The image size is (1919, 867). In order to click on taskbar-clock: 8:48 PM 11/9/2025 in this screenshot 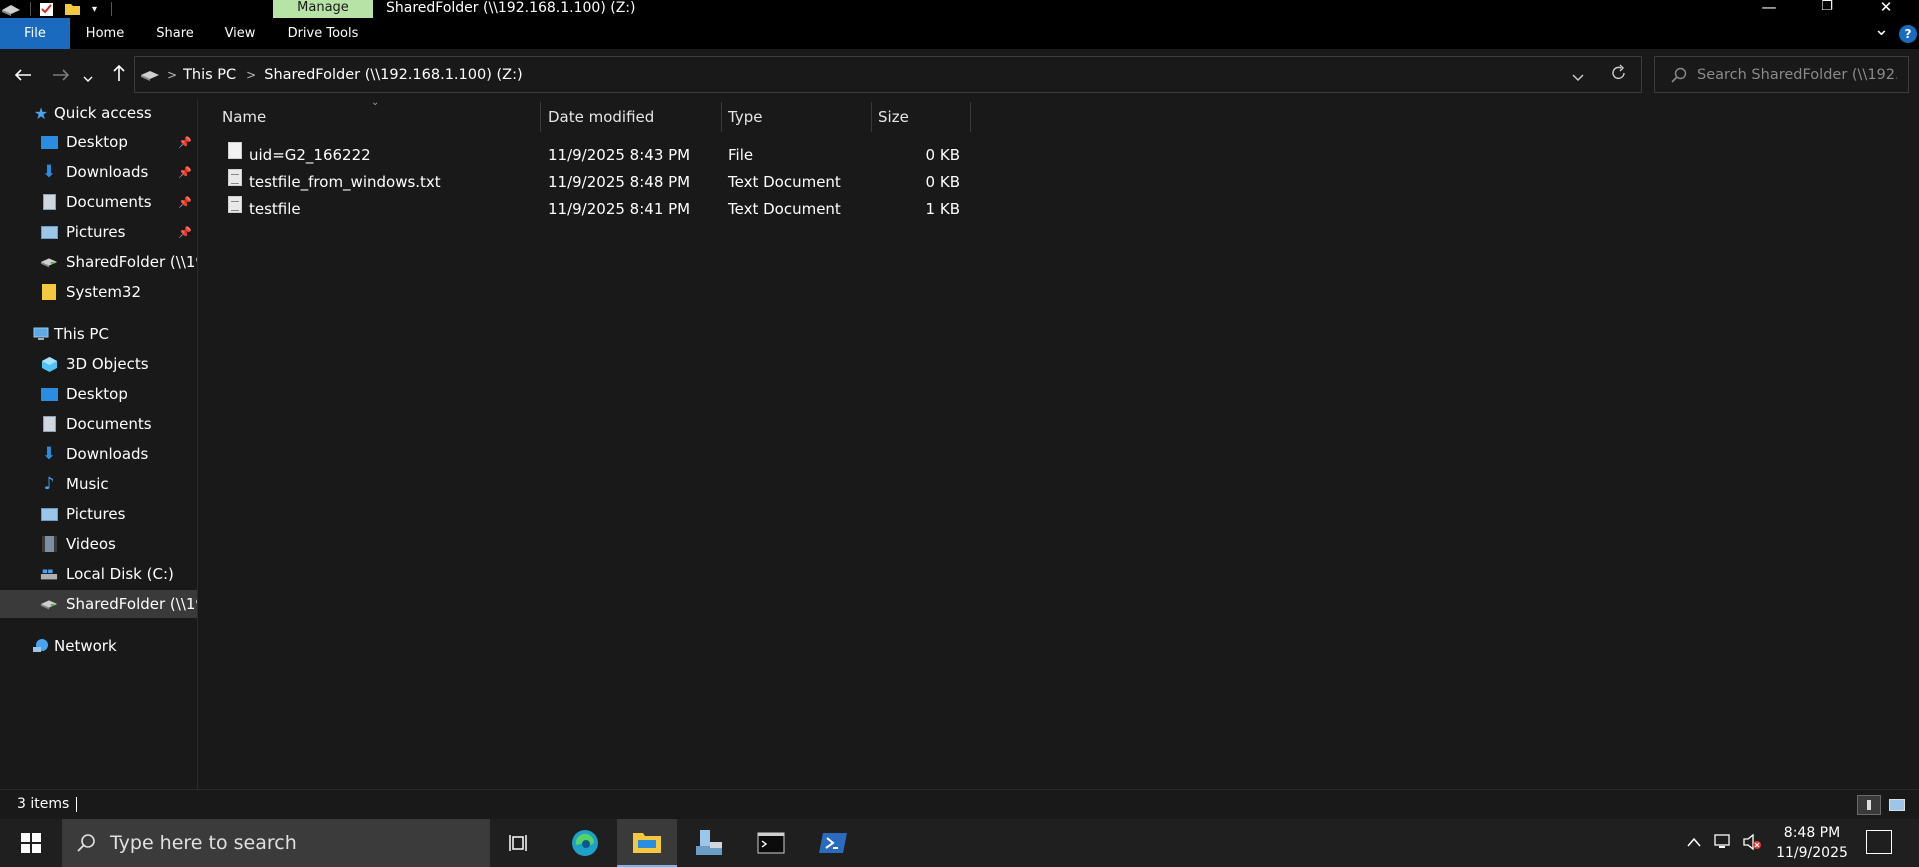, I will do `click(1812, 843)`.